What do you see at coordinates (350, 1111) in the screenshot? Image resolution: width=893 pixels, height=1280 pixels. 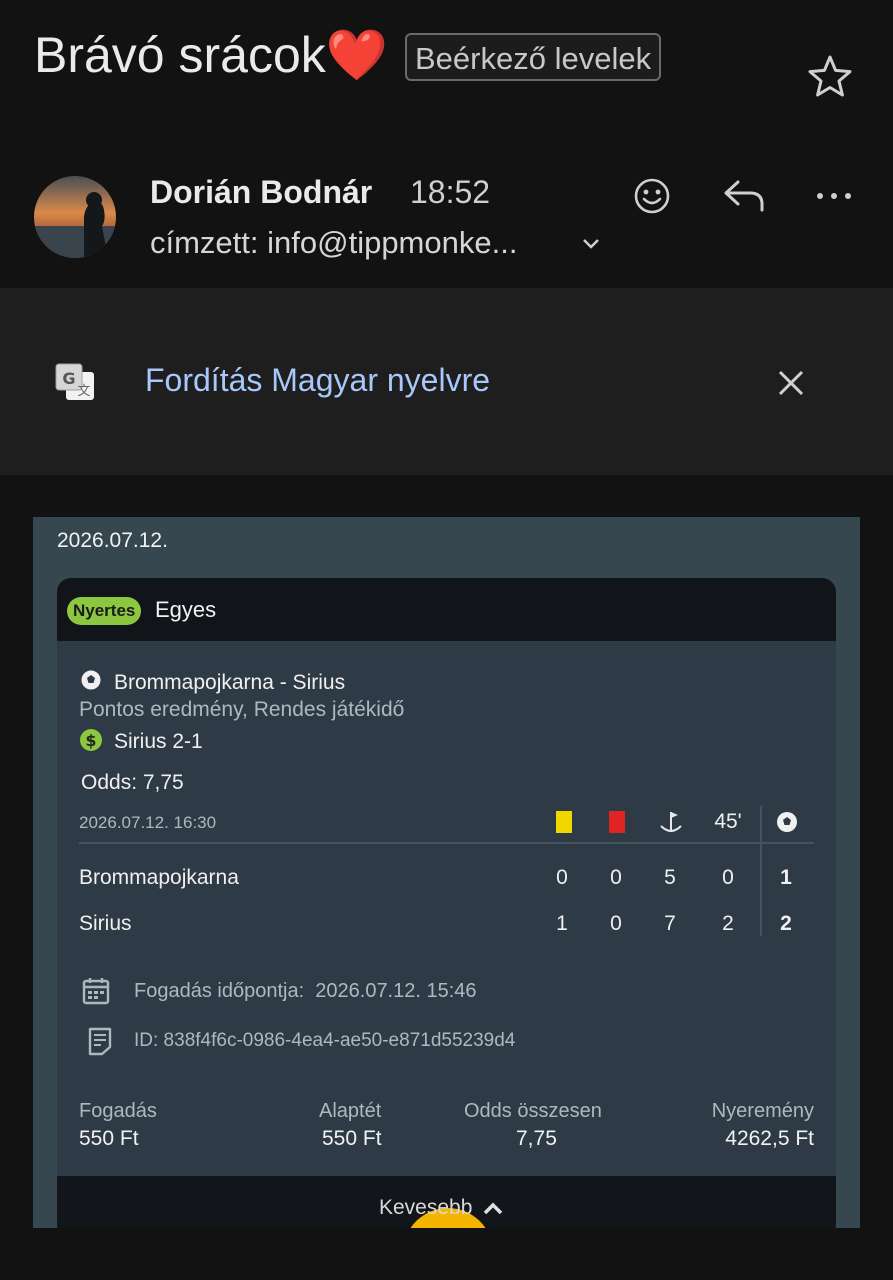 I see `base-stake-label: Alaptét` at bounding box center [350, 1111].